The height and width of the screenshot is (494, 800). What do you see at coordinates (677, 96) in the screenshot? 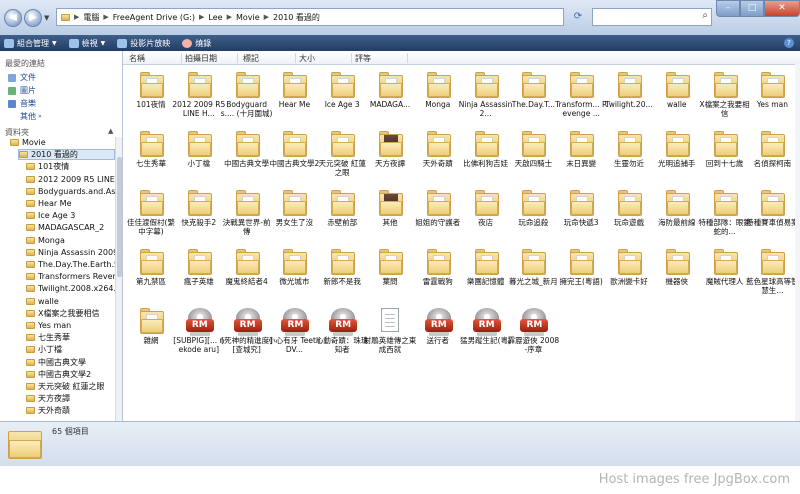
I see `folder-item: walle` at bounding box center [677, 96].